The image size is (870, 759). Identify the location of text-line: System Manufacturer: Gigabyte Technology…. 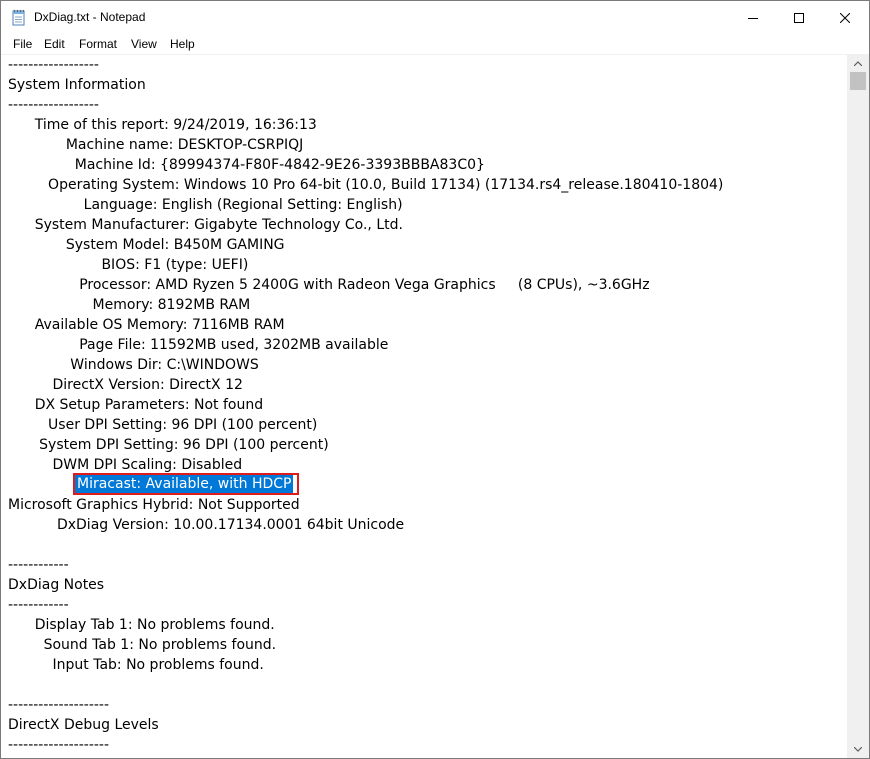
(205, 225).